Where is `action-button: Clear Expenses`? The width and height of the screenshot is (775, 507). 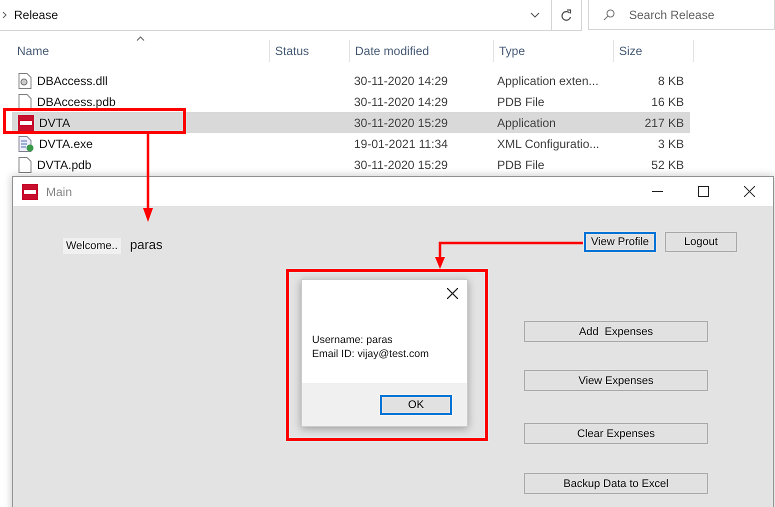 action-button: Clear Expenses is located at coordinates (616, 433).